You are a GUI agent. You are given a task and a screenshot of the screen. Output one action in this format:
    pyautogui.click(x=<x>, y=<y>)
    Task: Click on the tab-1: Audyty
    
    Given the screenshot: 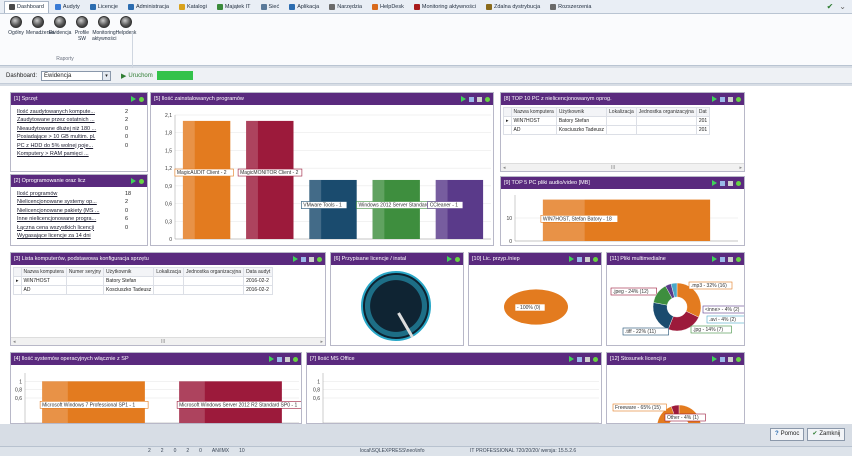 What is the action you would take?
    pyautogui.click(x=67, y=7)
    